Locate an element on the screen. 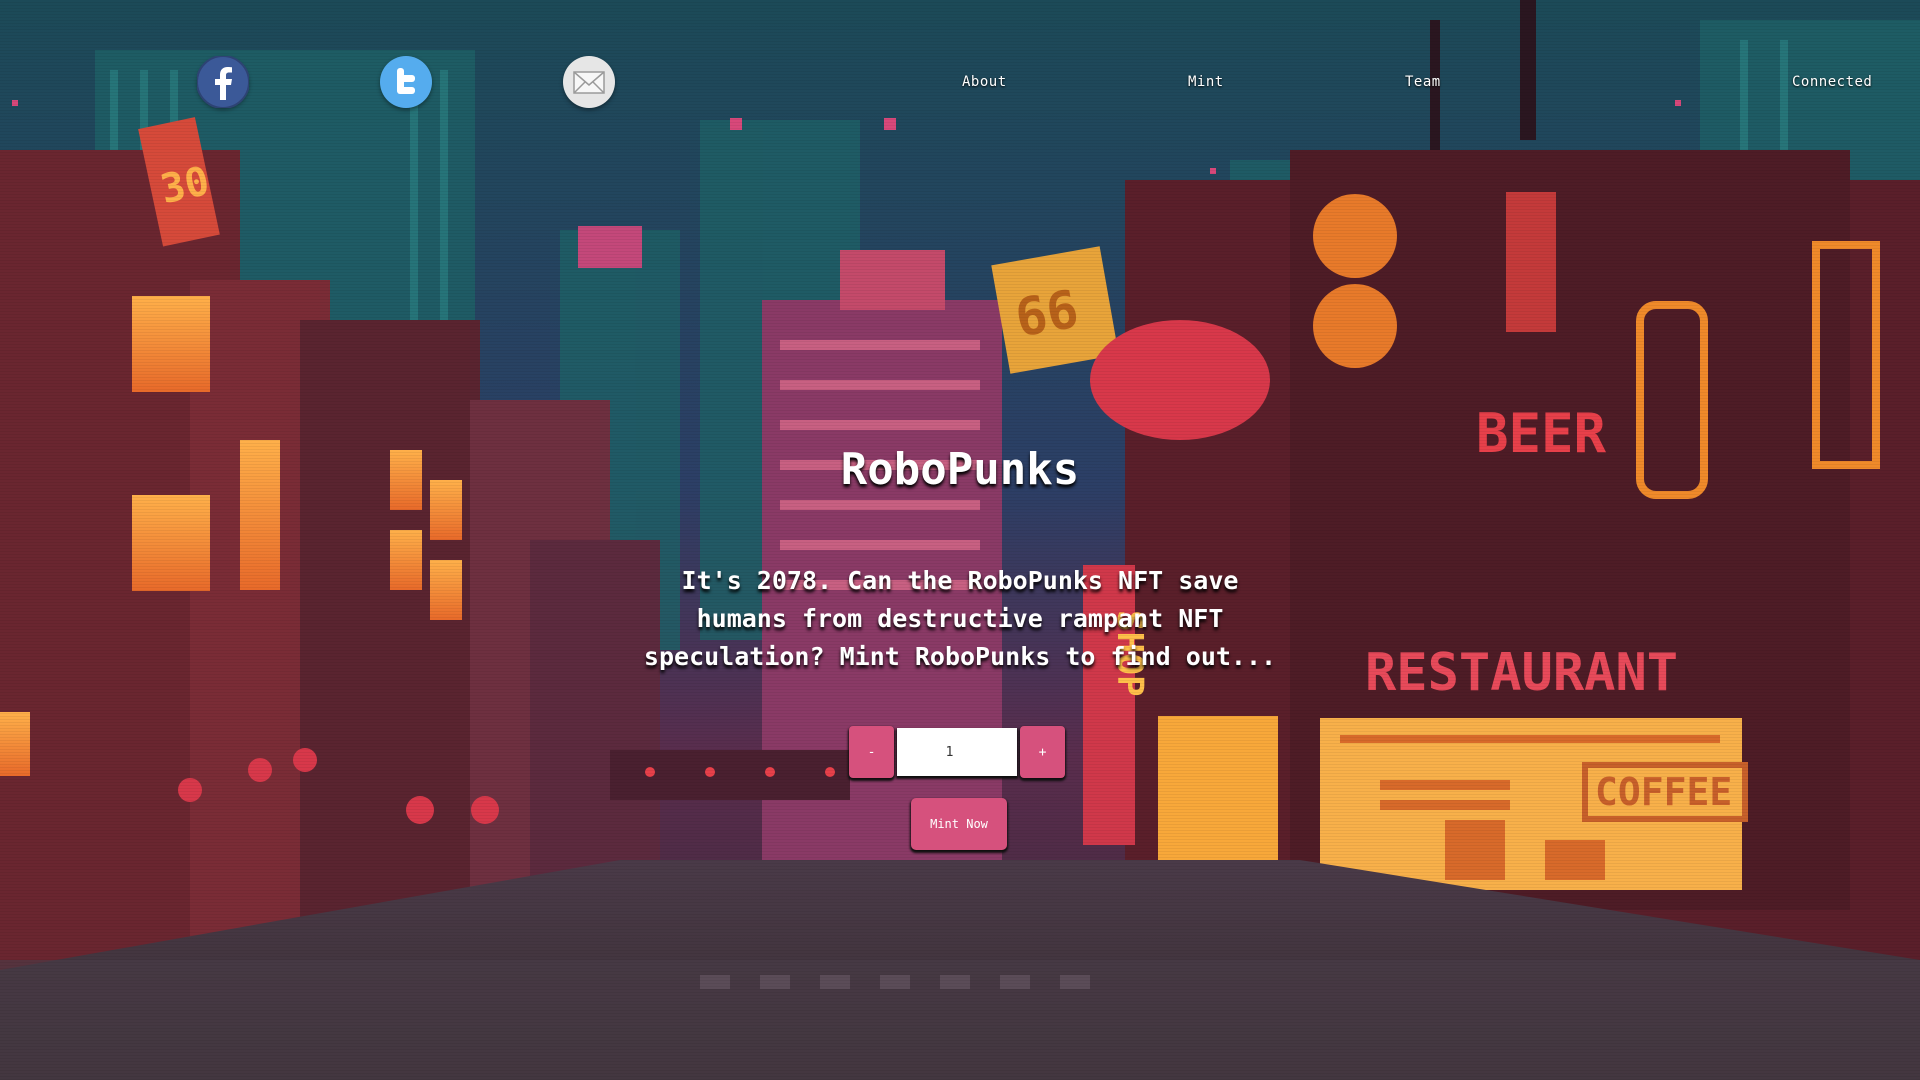  email-icon is located at coordinates (589, 82).